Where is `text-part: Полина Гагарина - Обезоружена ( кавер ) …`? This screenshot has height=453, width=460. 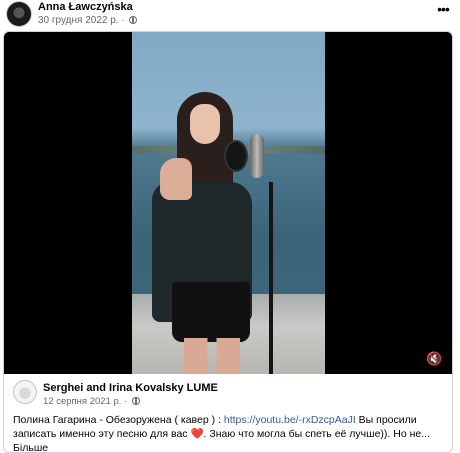
text-part: Полина Гагарина - Обезоружена ( кавер ) … is located at coordinates (118, 420).